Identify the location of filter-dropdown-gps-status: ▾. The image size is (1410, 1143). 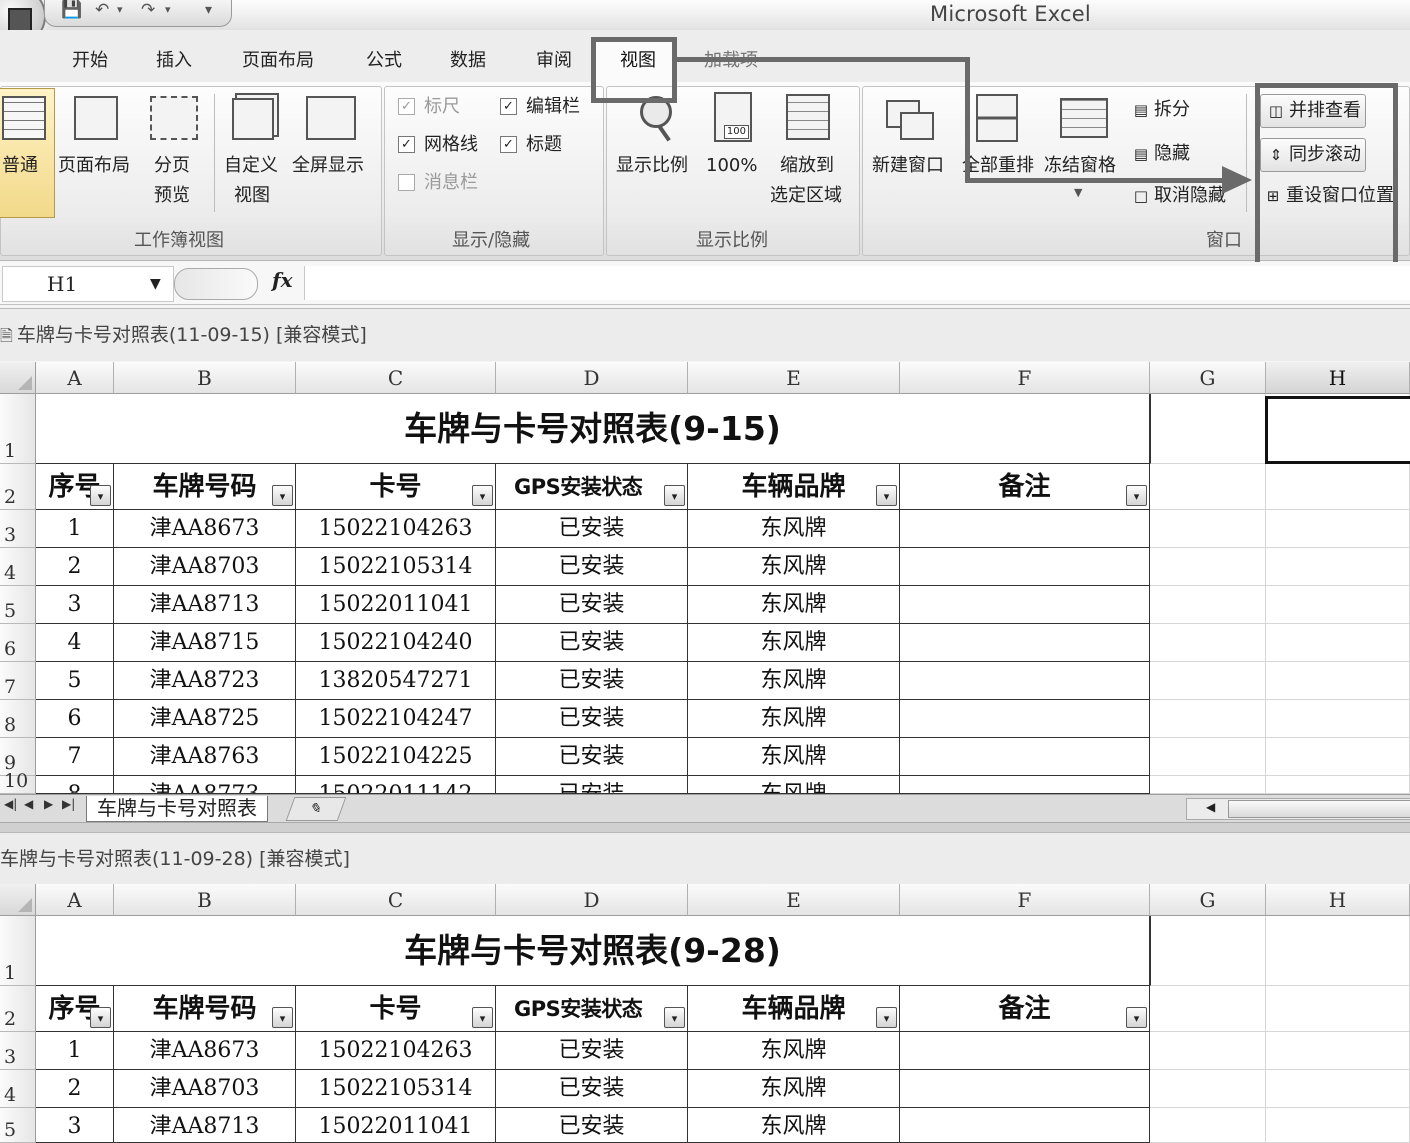
(674, 495).